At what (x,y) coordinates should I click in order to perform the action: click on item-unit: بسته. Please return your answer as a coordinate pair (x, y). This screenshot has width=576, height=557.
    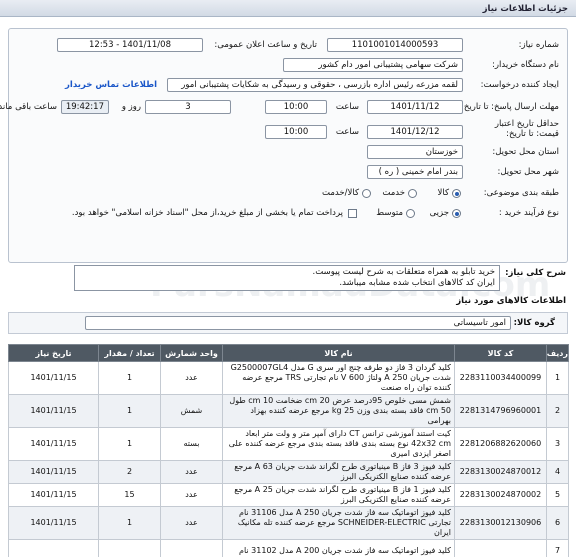
    Looking at the image, I should click on (191, 444).